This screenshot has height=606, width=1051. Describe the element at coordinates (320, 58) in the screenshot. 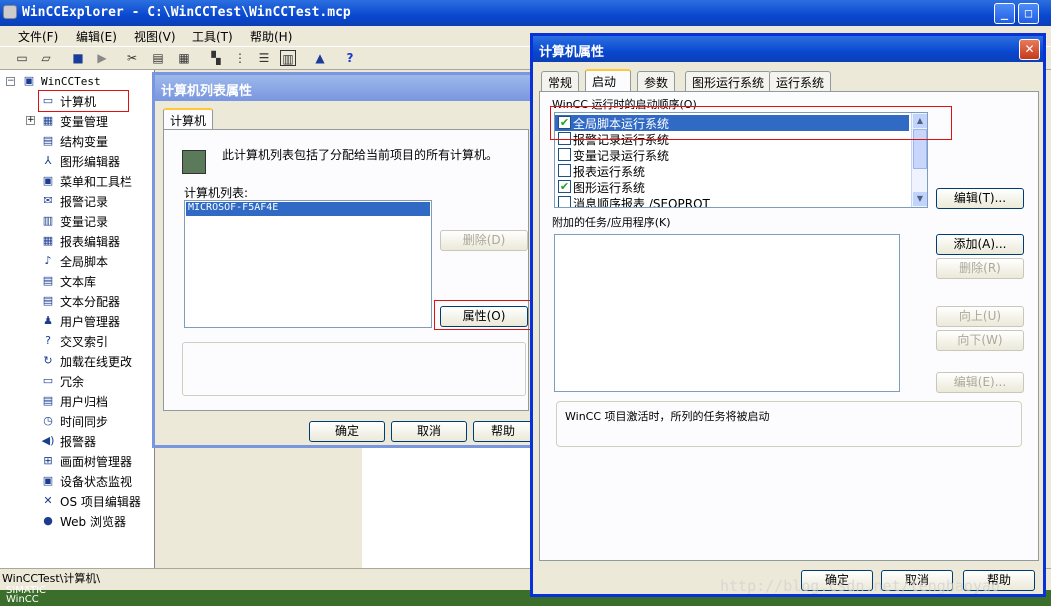

I see `properties-icon: ▲` at that location.